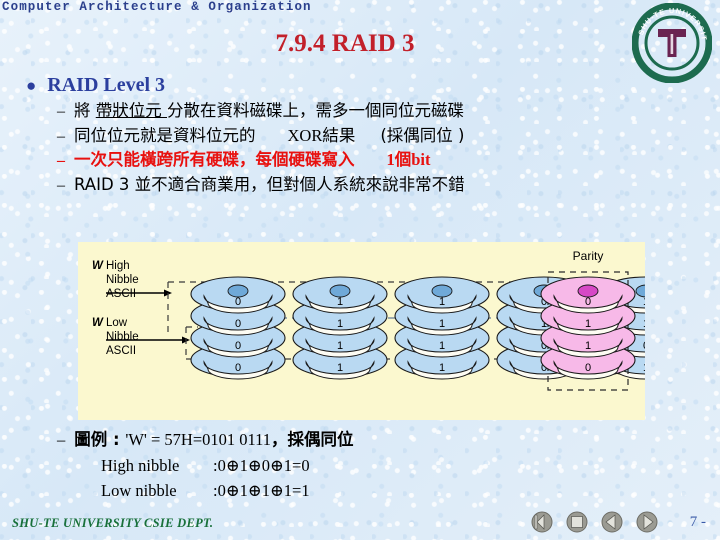 The width and height of the screenshot is (720, 540). What do you see at coordinates (408, 160) in the screenshot?
I see `bullet-item-3-post: 1個bit` at bounding box center [408, 160].